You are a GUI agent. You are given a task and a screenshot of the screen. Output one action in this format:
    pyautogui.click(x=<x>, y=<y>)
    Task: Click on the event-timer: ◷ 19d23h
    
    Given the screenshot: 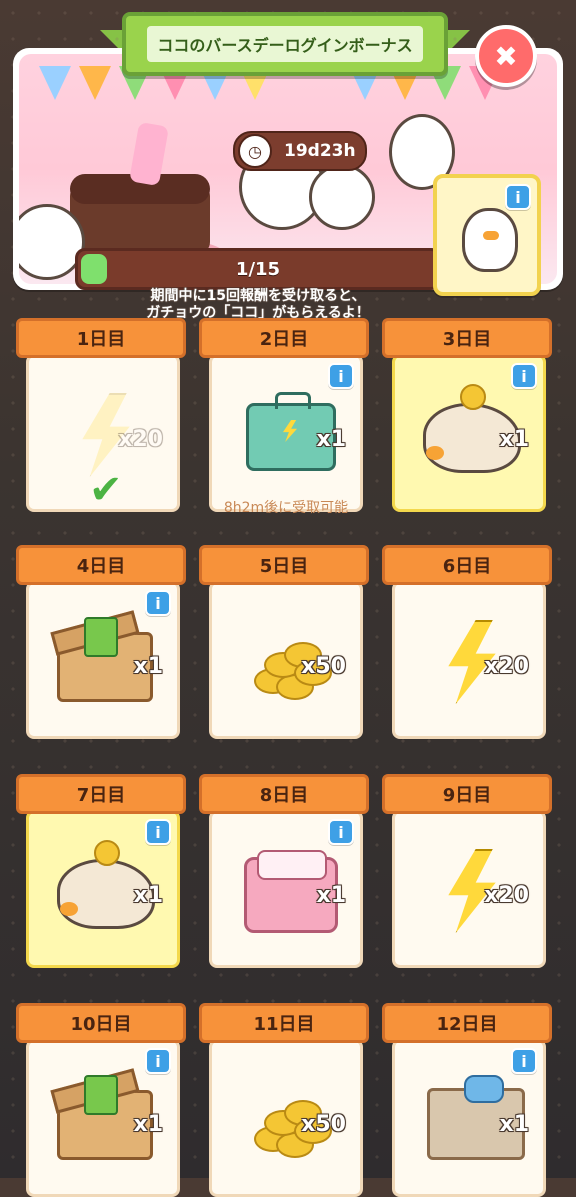 What is the action you would take?
    pyautogui.click(x=300, y=151)
    